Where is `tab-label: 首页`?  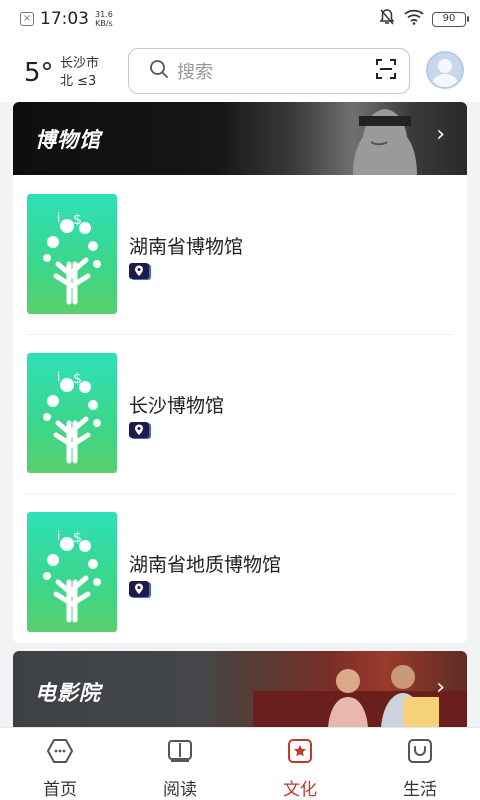 tab-label: 首页 is located at coordinates (60, 790).